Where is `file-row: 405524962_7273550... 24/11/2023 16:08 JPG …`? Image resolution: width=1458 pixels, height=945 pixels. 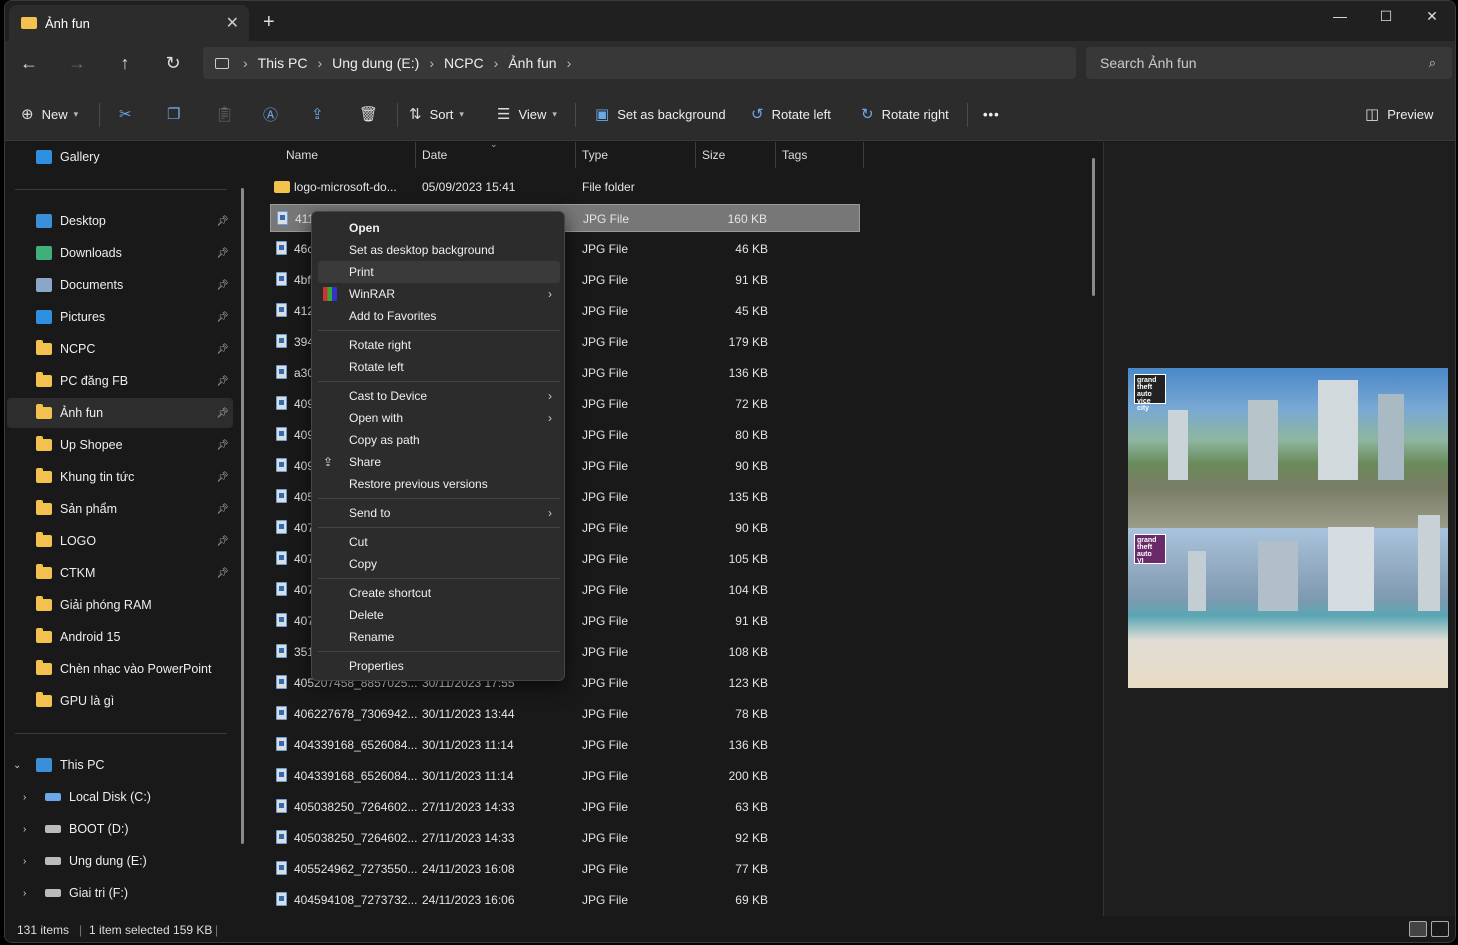 file-row: 405524962_7273550... 24/11/2023 16:08 JPG … is located at coordinates (565, 869).